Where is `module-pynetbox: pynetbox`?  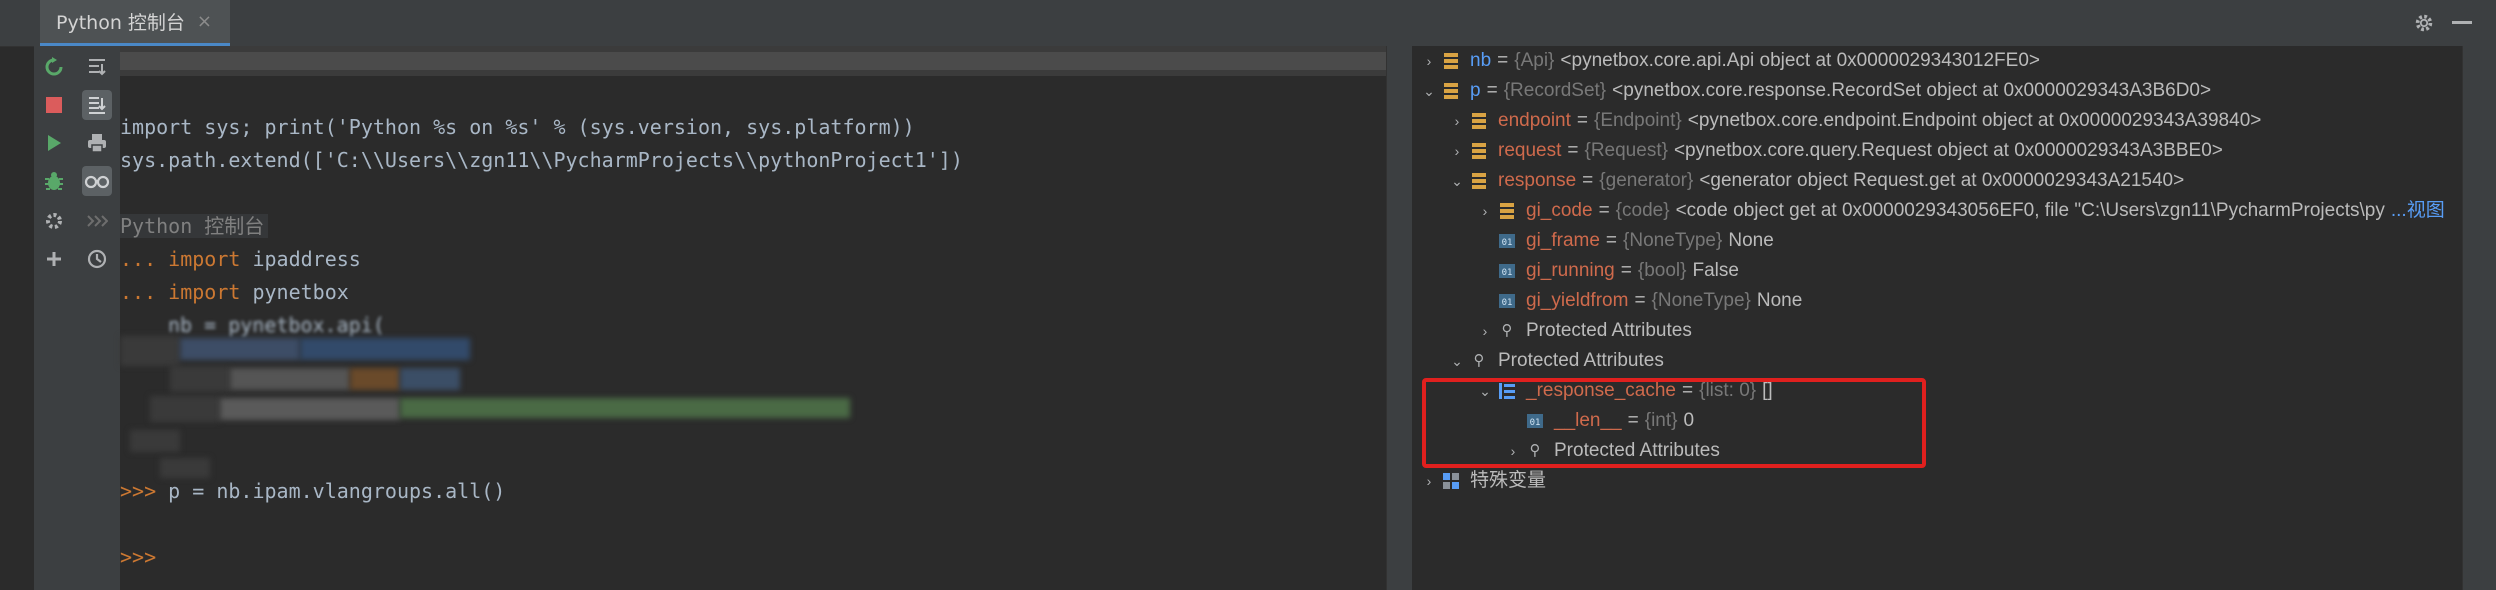
module-pynetbox: pynetbox is located at coordinates (294, 292).